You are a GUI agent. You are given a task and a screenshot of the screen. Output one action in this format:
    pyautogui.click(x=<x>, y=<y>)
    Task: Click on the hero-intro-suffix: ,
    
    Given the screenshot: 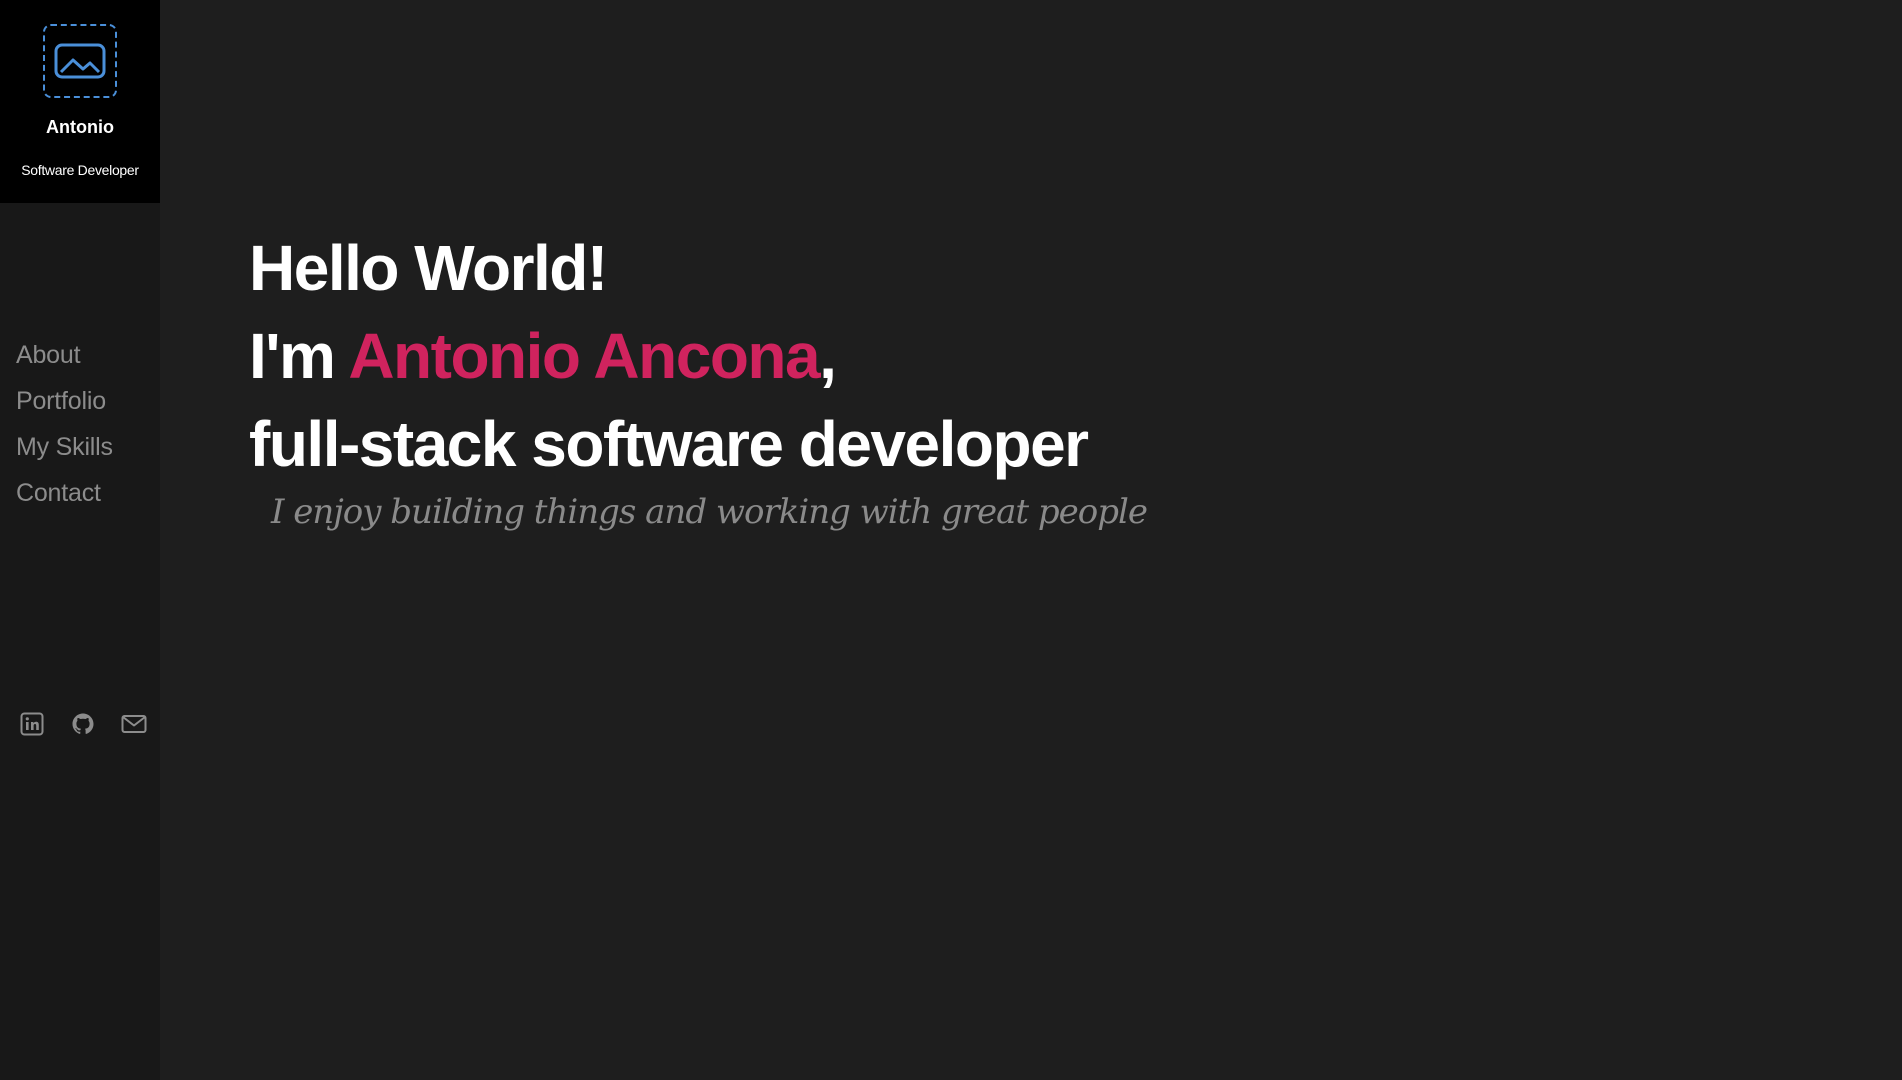 What is the action you would take?
    pyautogui.click(x=828, y=356)
    